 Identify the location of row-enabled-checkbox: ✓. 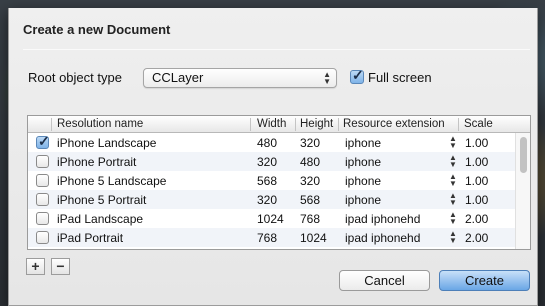
(43, 141).